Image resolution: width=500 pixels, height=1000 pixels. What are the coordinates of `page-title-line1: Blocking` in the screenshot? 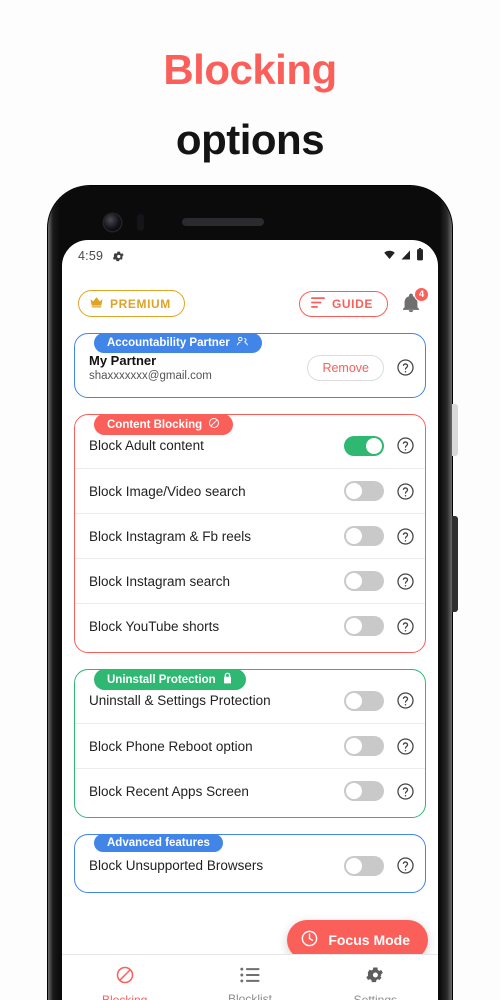 It's located at (250, 69).